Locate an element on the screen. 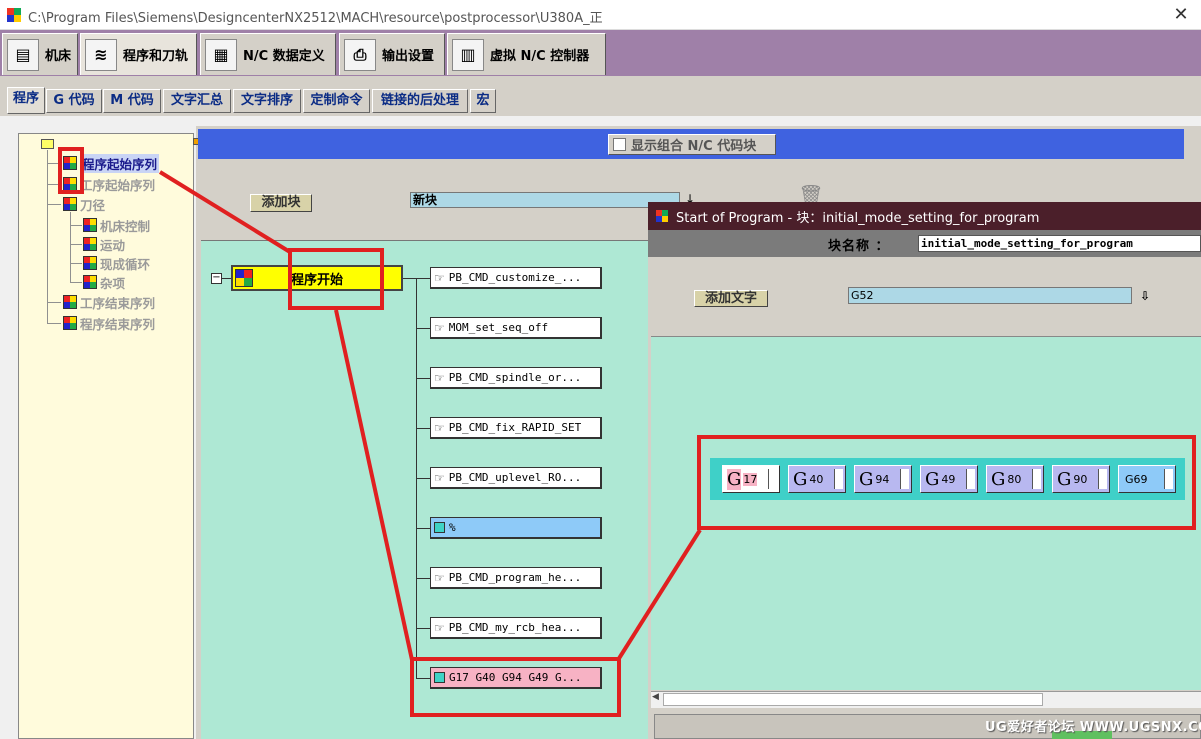  tree-item-toolpath: 刀径 is located at coordinates (84, 204).